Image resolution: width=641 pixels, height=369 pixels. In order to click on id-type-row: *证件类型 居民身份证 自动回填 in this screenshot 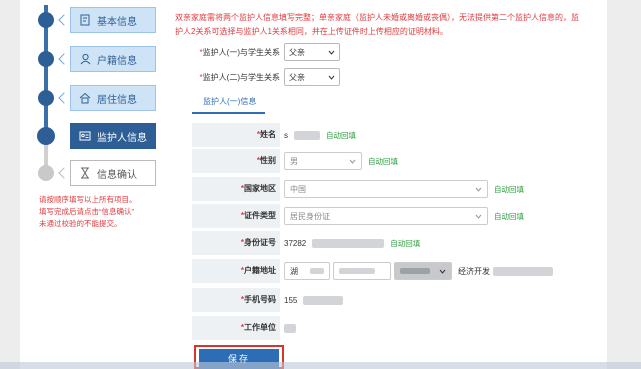, I will do `click(399, 216)`.